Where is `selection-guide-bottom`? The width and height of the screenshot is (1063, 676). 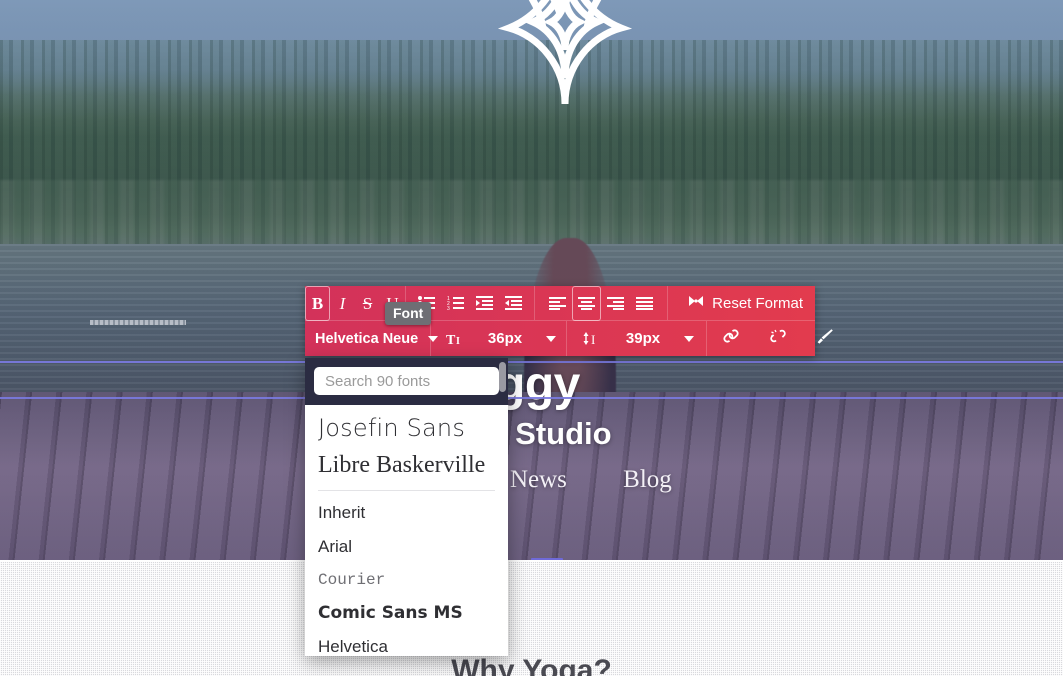 selection-guide-bottom is located at coordinates (531, 398).